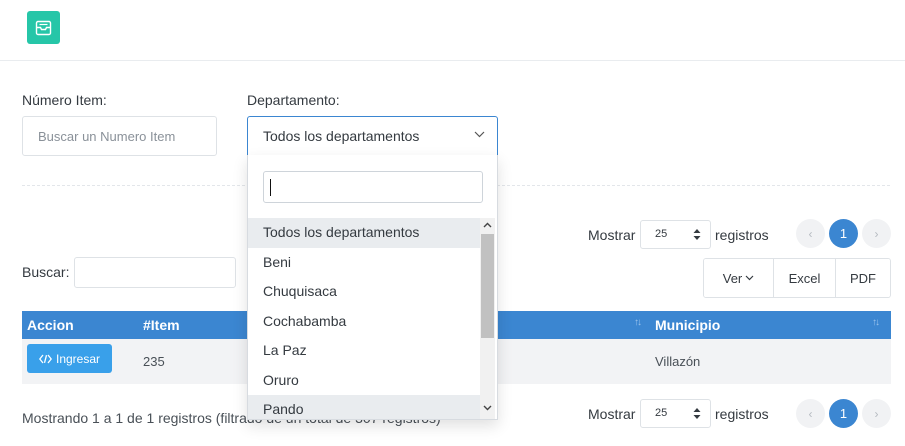  Describe the element at coordinates (155, 272) in the screenshot. I see `search-input` at that location.